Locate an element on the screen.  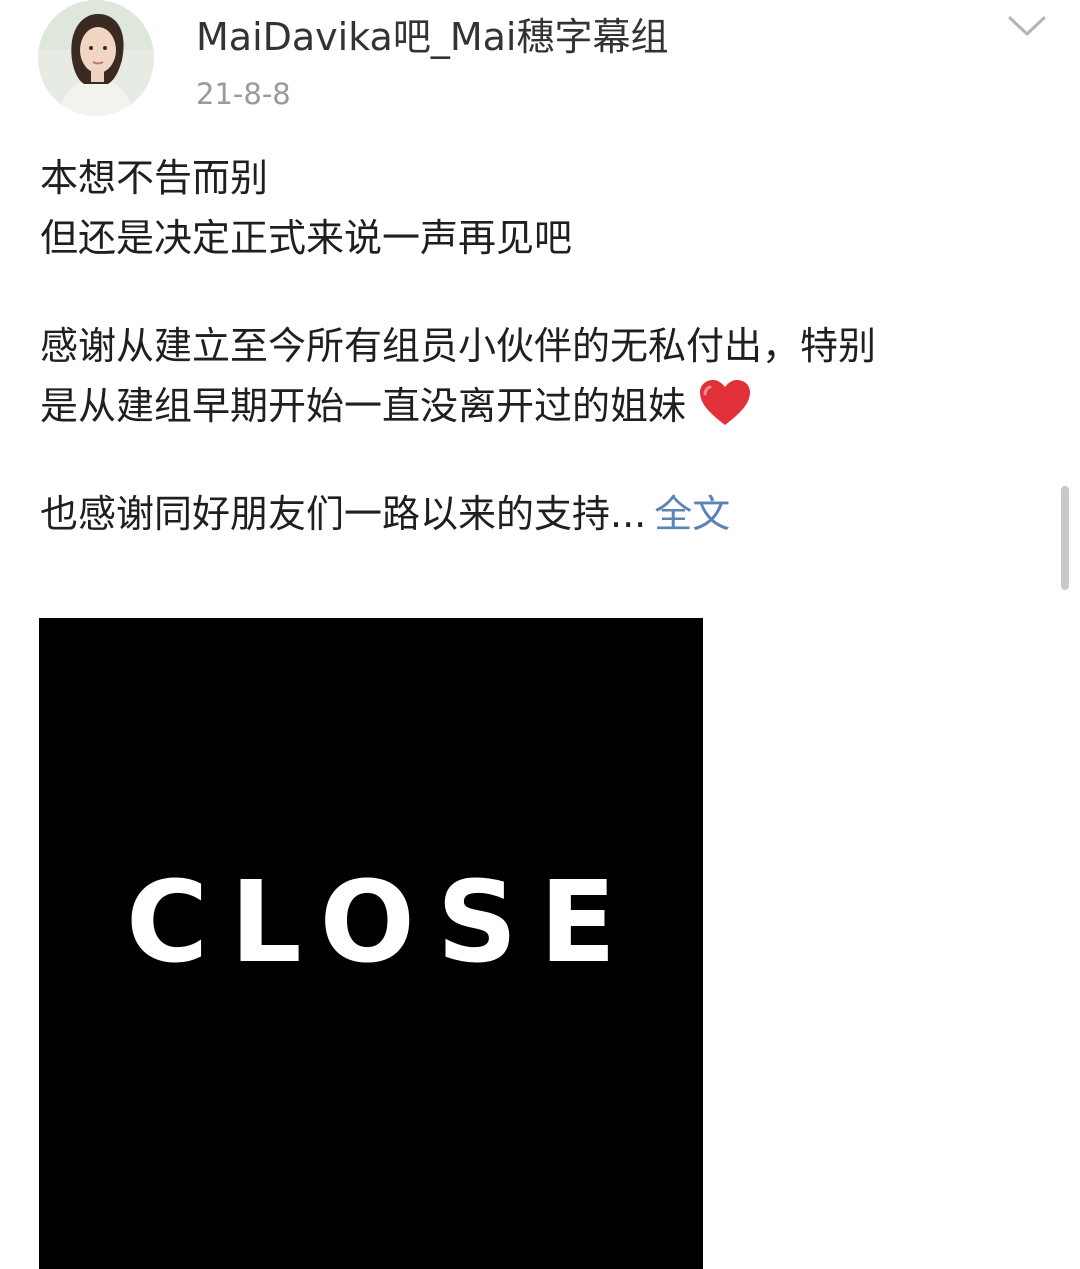
post-line: 感谢从建立至今所有组员小伙伴的无私付出，特别 is located at coordinates (458, 346).